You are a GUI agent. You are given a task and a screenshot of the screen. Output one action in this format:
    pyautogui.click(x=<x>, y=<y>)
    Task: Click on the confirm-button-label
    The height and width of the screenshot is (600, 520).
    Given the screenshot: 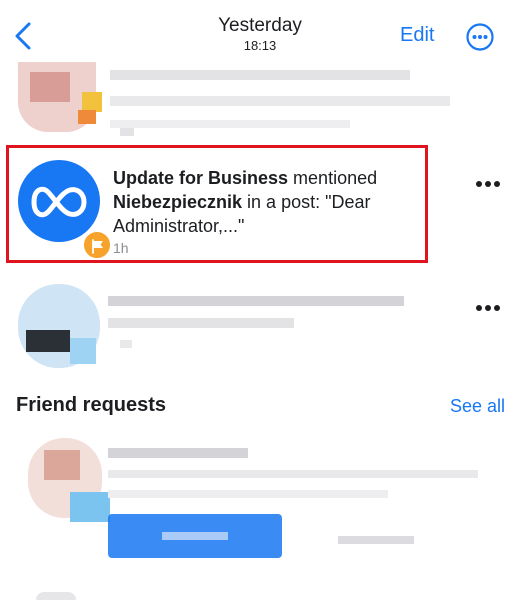 What is the action you would take?
    pyautogui.click(x=195, y=536)
    